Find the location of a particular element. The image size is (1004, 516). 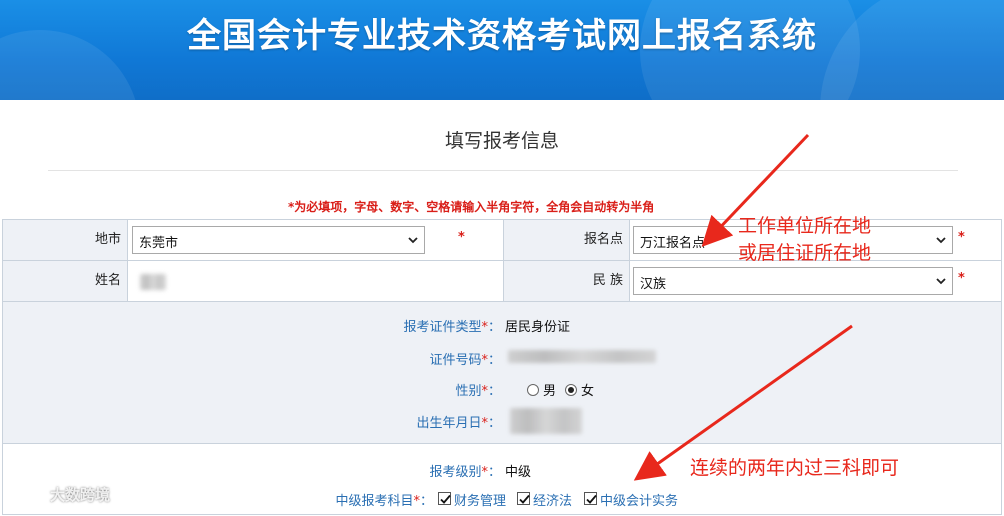

annotation-workplace-line2: 或居住证所在地 is located at coordinates (805, 253).